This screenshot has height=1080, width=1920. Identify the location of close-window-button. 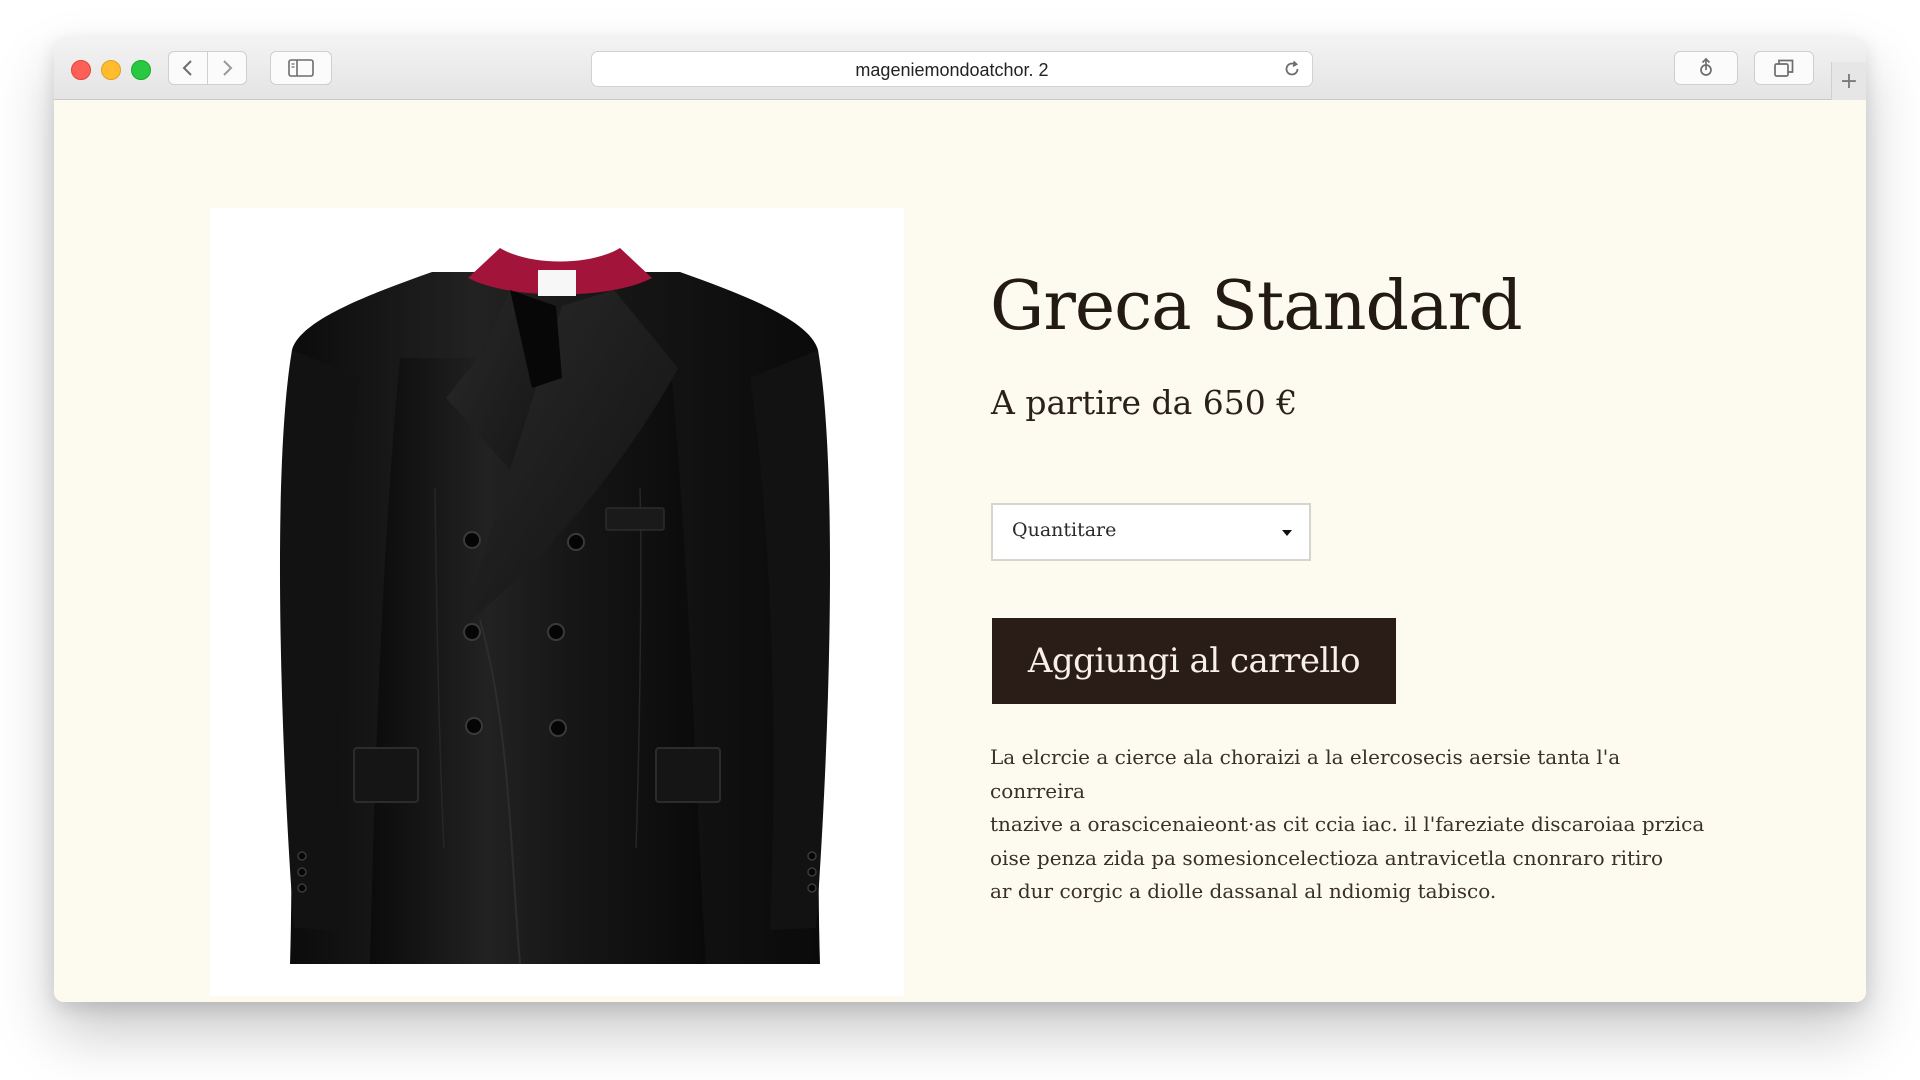
(81, 70).